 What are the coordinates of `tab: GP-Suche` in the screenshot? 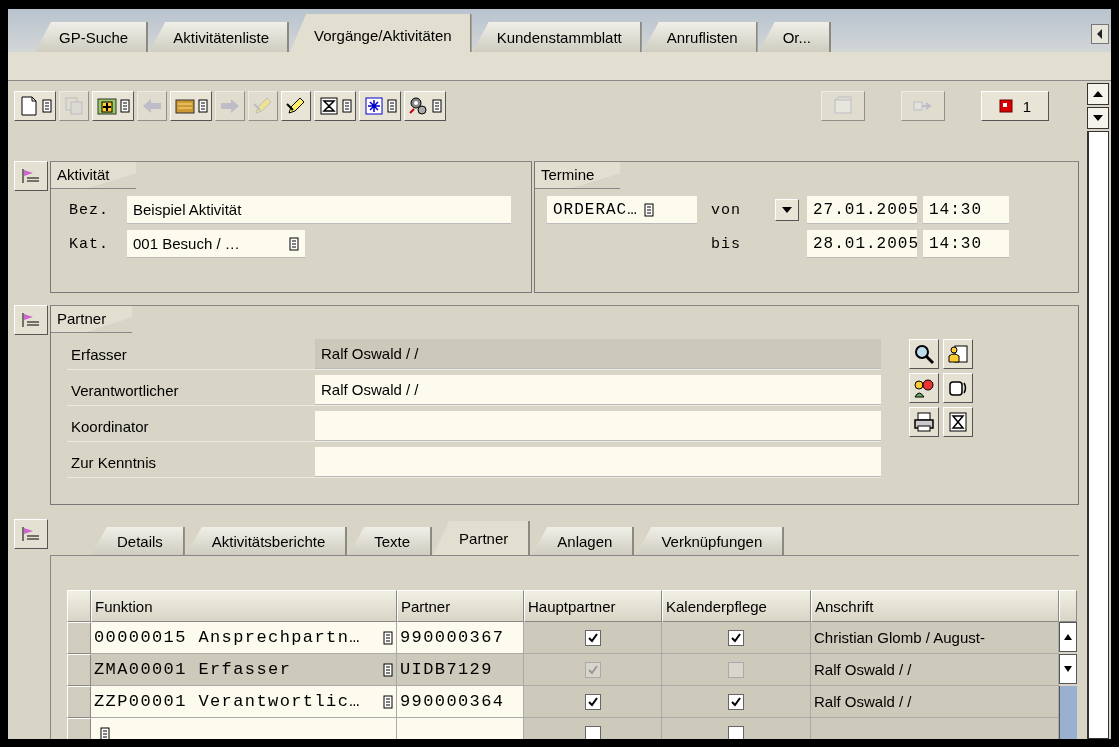 It's located at (92, 37).